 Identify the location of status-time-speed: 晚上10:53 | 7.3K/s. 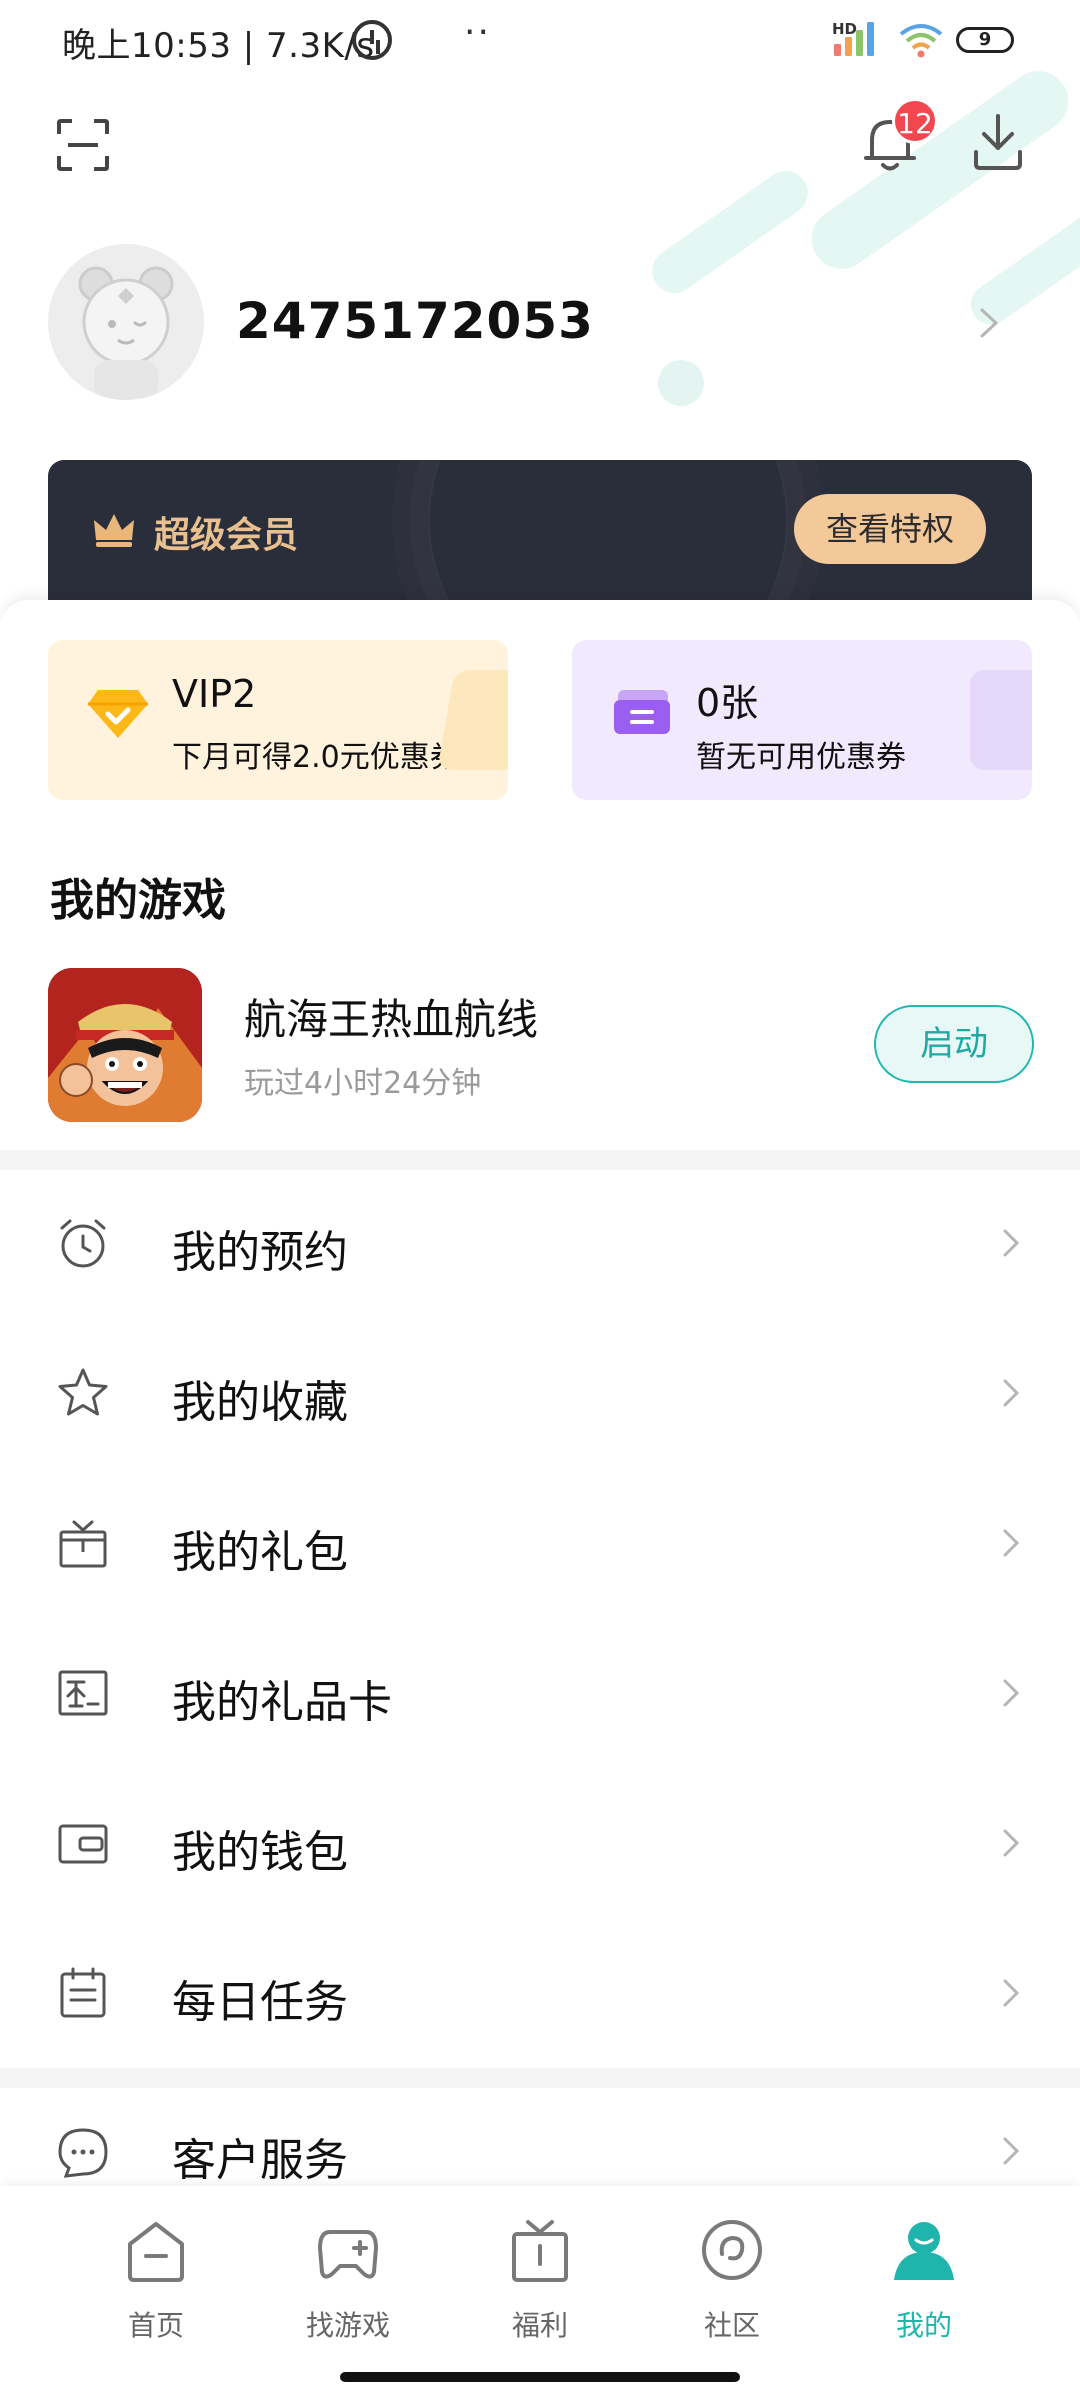
(218, 46).